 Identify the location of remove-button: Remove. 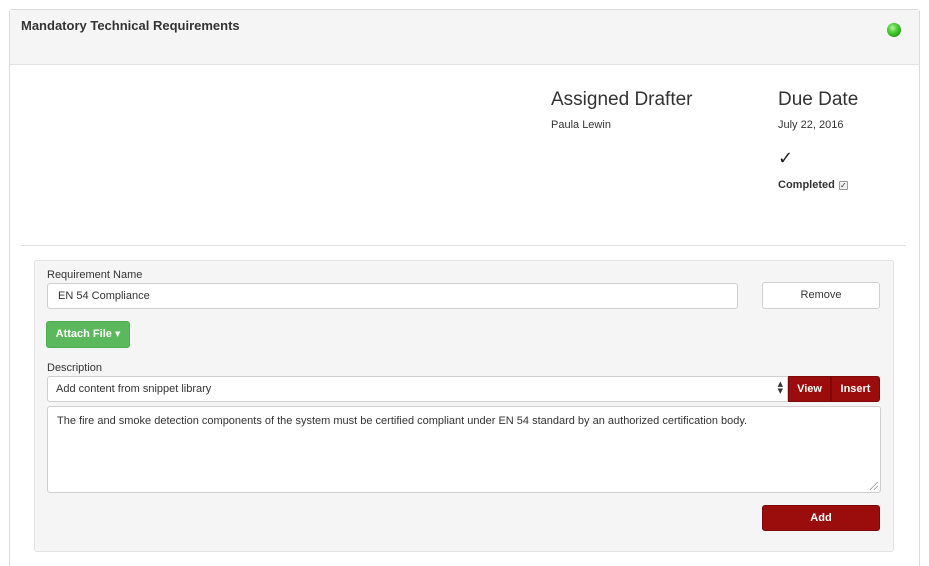
(821, 295).